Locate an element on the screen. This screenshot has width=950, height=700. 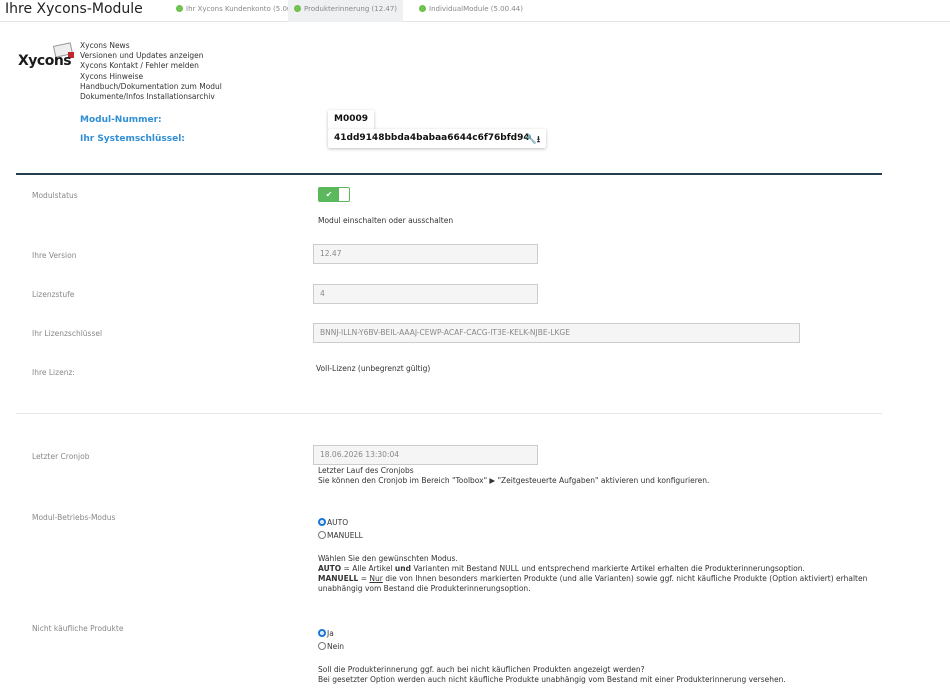
cron-label: Letzter Cronjob is located at coordinates (61, 456).